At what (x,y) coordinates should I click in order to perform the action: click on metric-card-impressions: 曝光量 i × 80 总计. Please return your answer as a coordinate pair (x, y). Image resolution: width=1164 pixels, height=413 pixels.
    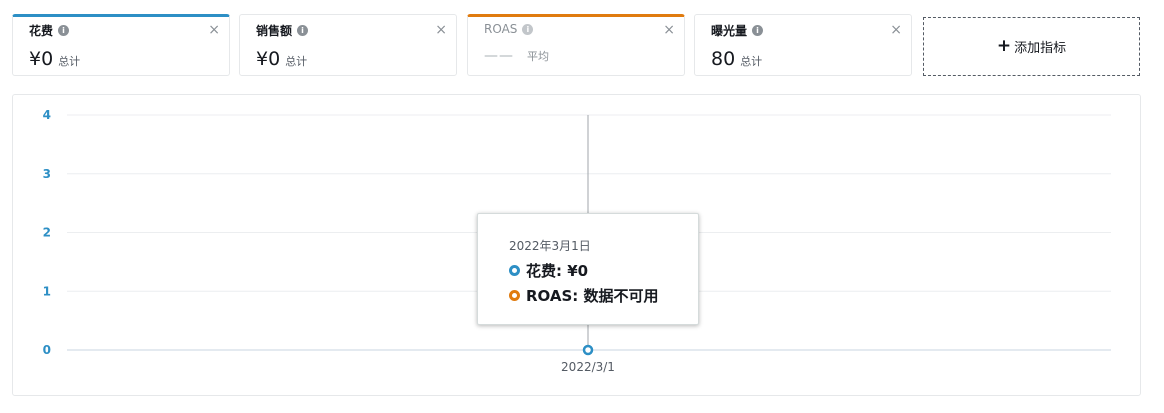
    Looking at the image, I should click on (803, 45).